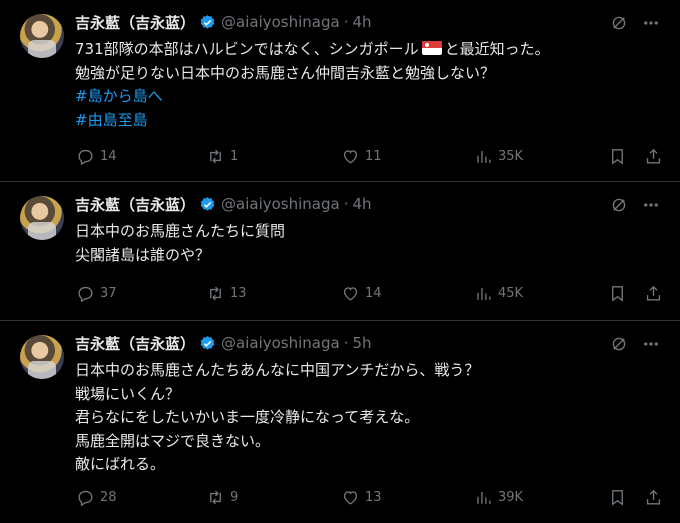 This screenshot has height=523, width=680. What do you see at coordinates (373, 293) in the screenshot?
I see `like-count: 14` at bounding box center [373, 293].